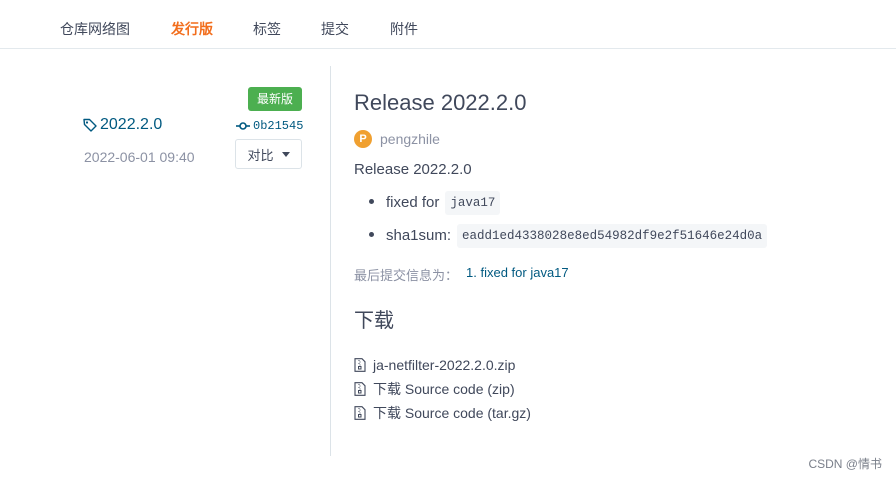 This screenshot has height=478, width=896. What do you see at coordinates (614, 139) in the screenshot?
I see `author-row: P pengzhile` at bounding box center [614, 139].